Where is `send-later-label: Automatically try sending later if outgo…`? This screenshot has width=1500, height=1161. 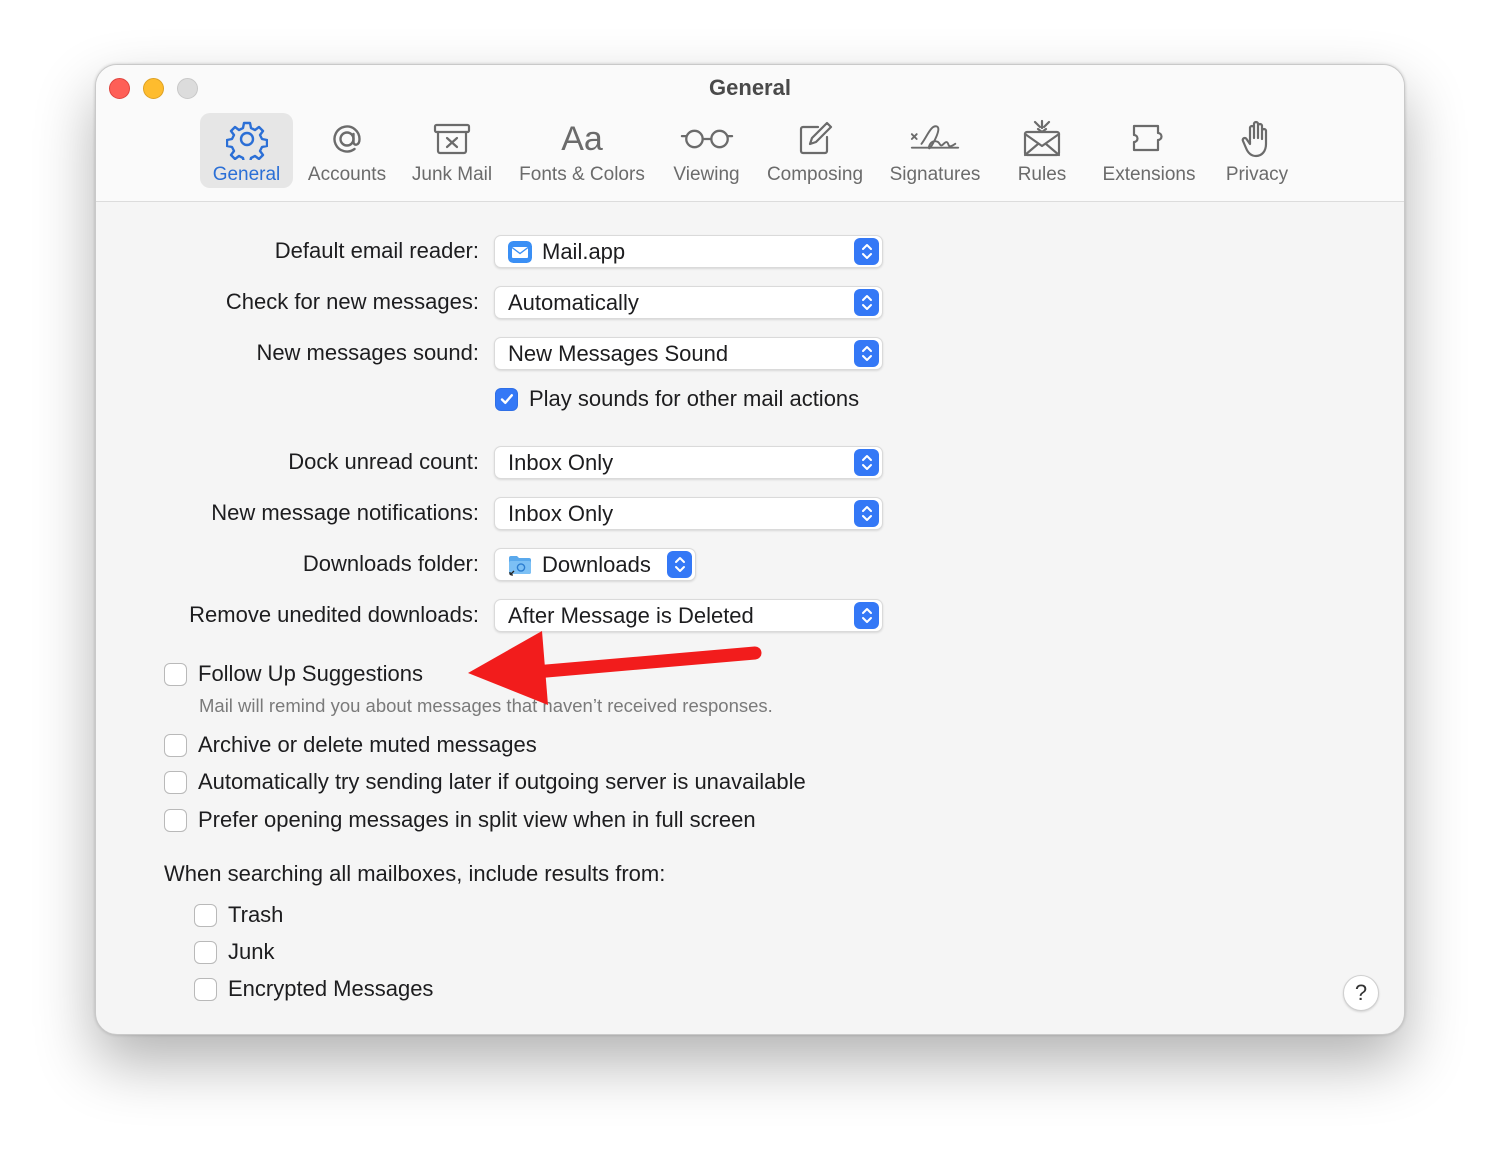
send-later-label: Automatically try sending later if outgo… is located at coordinates (502, 781).